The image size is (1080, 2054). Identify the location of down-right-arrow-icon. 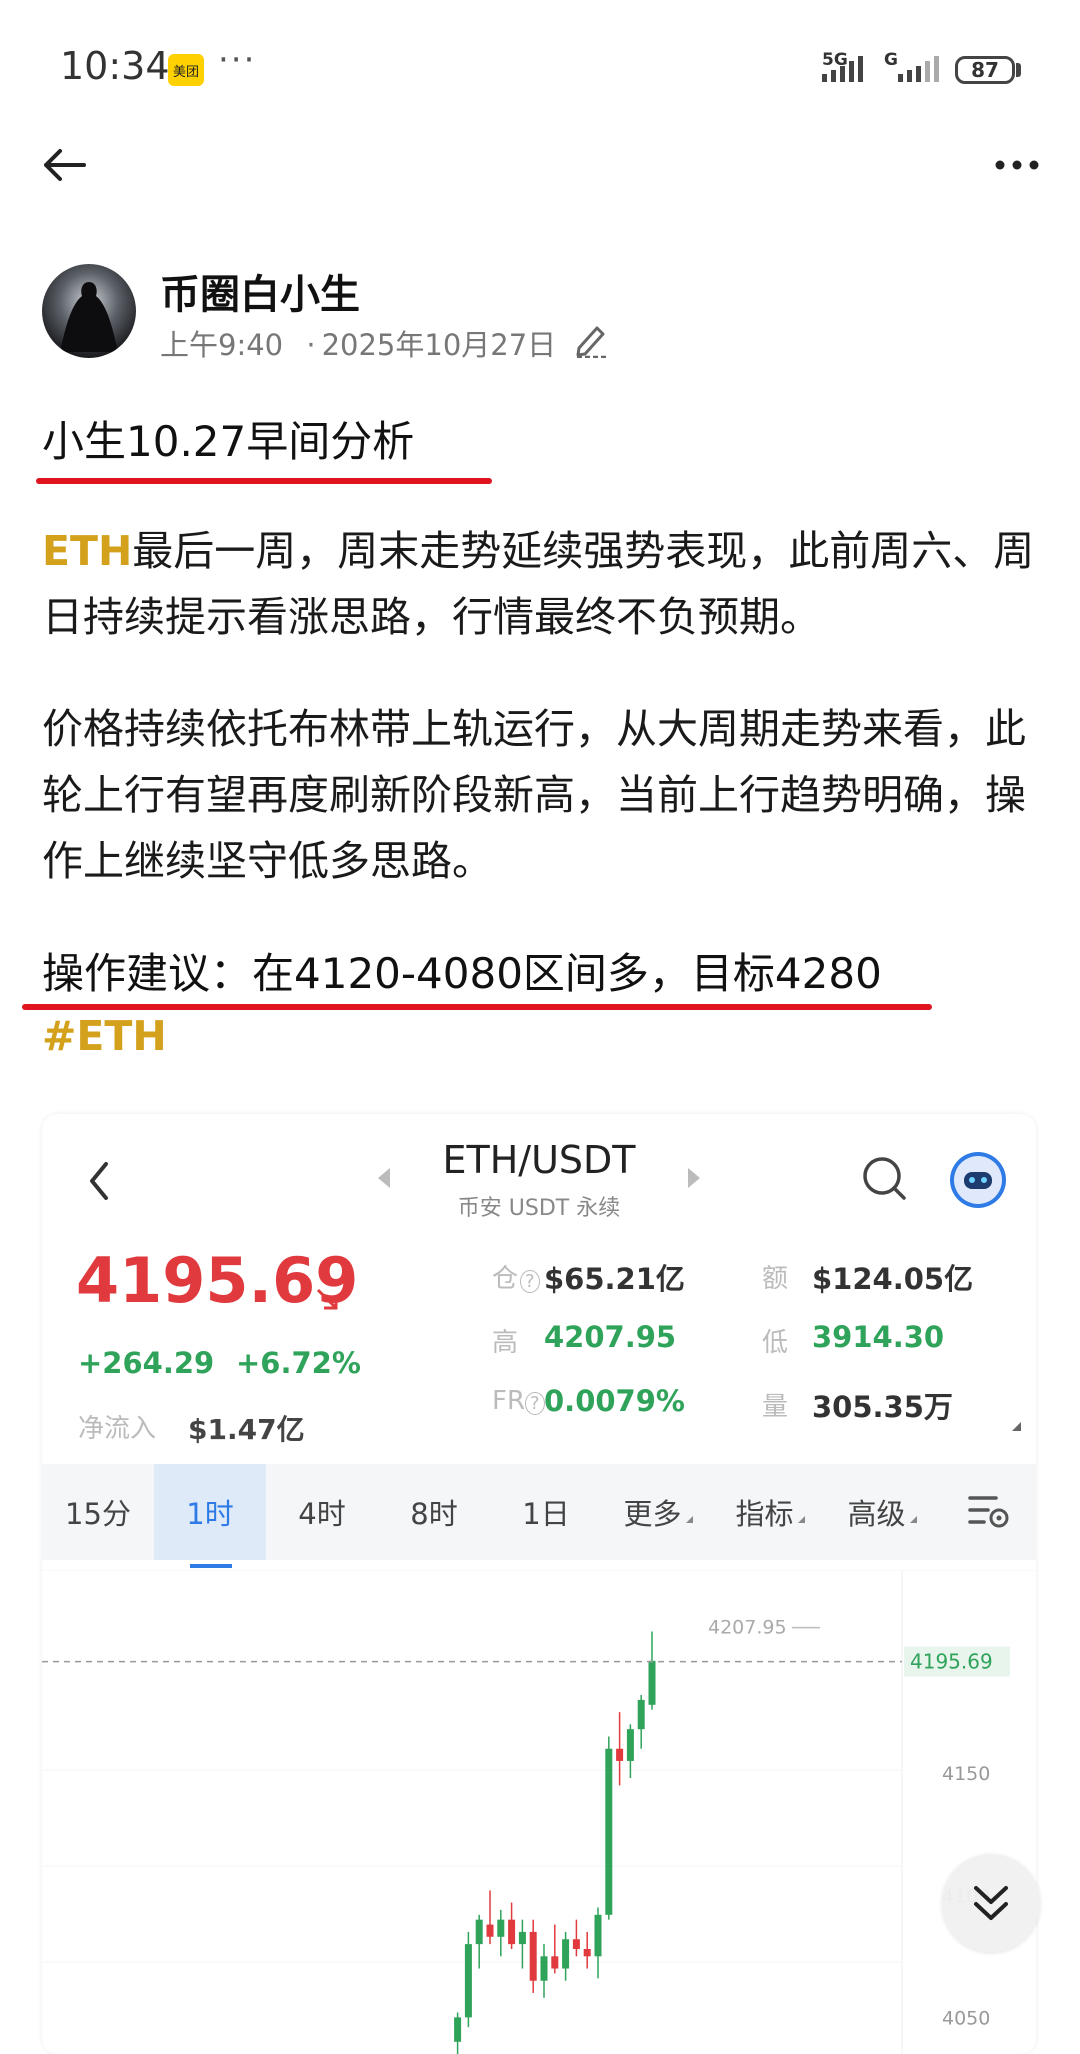
(327, 1299).